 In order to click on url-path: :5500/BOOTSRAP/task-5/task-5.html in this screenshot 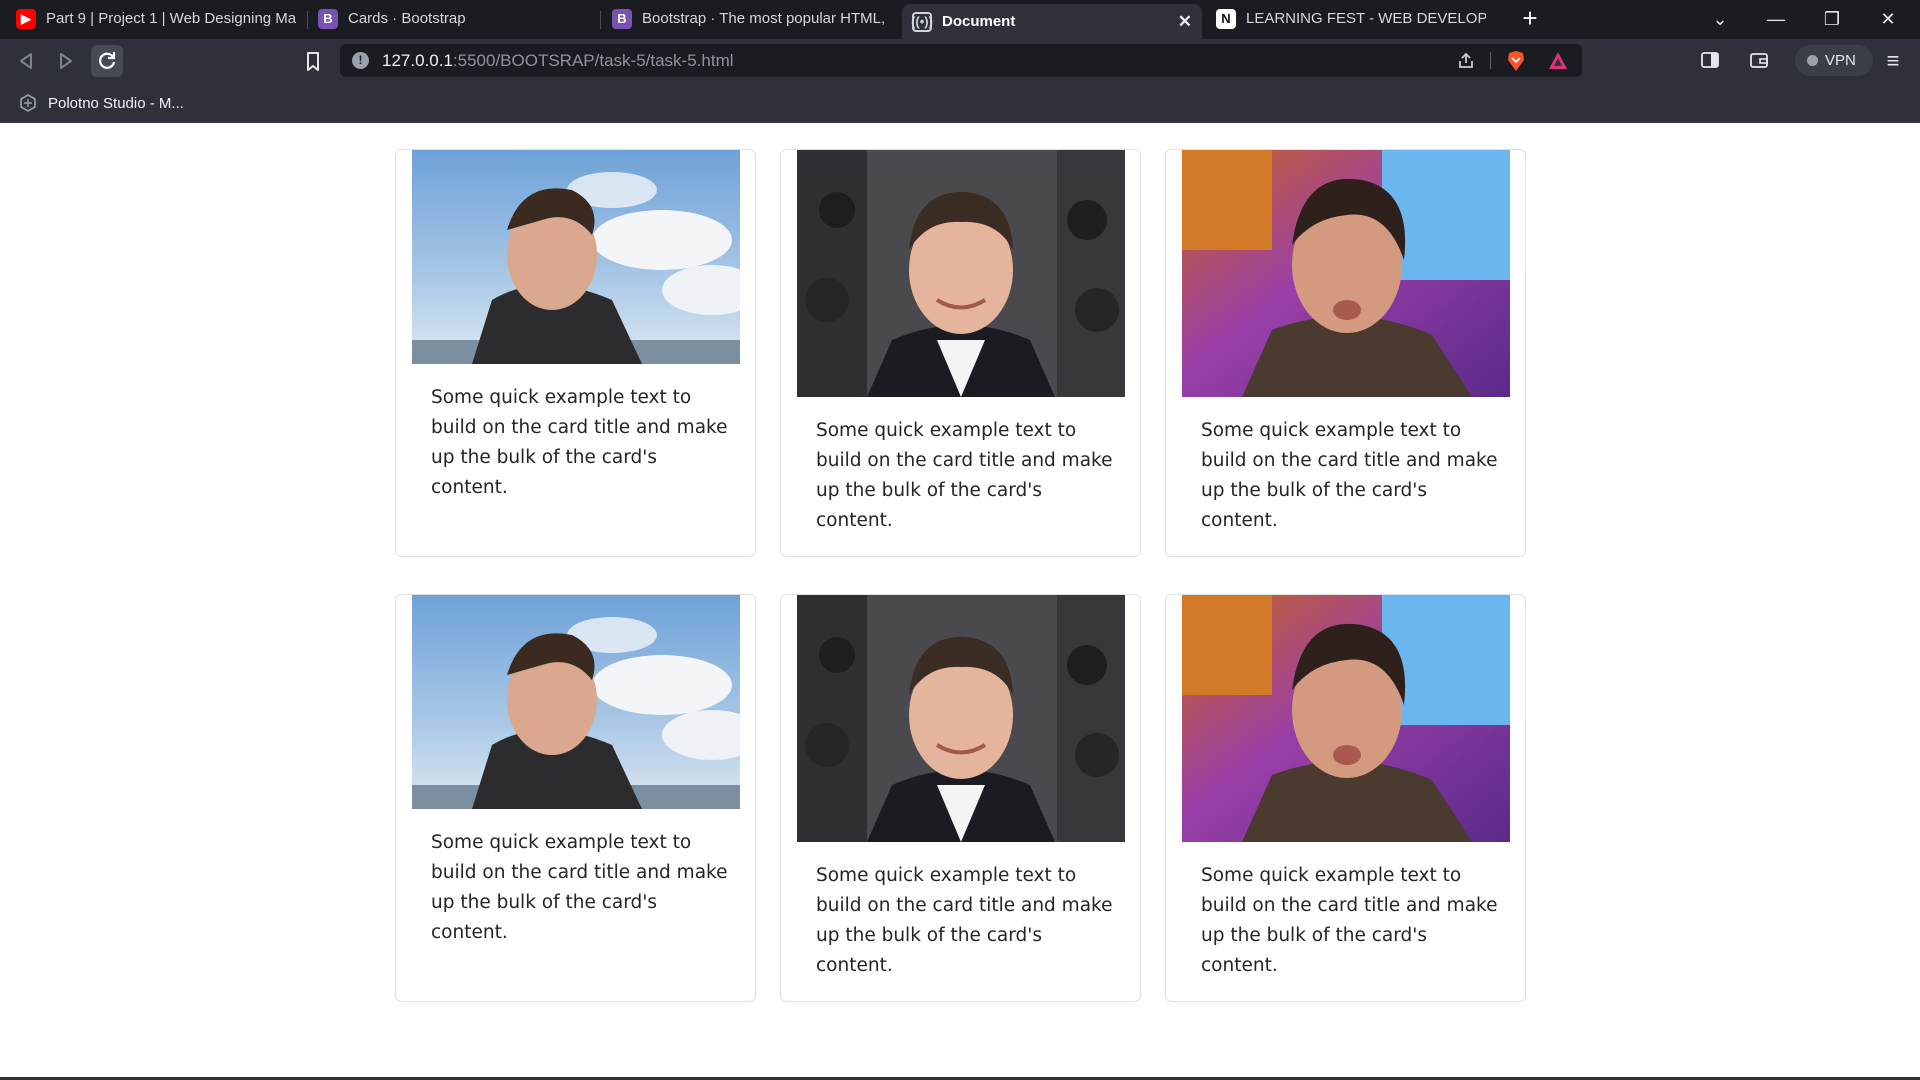, I will do `click(593, 60)`.